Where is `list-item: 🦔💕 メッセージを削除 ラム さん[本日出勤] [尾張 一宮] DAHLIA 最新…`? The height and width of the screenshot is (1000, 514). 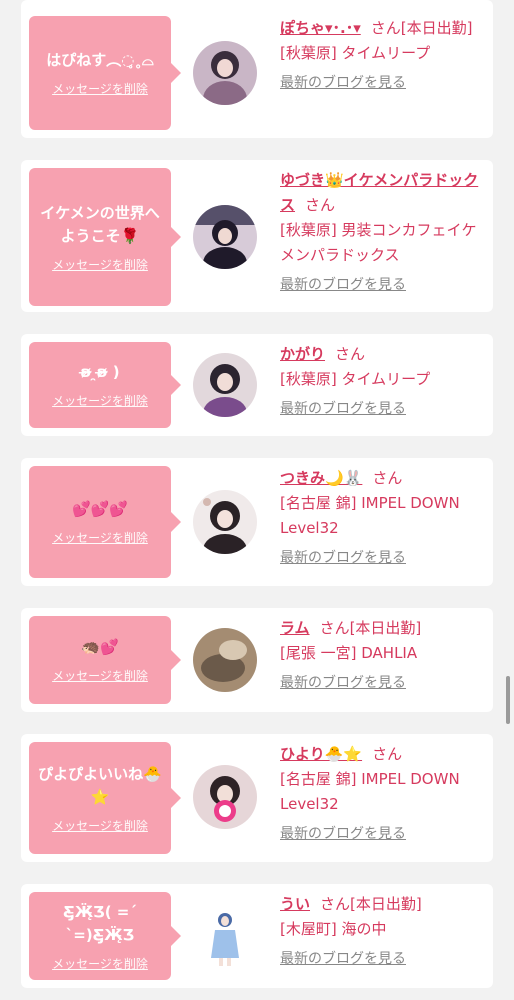
list-item: 🦔💕 メッセージを削除 ラム さん[本日出勤] [尾張 一宮] DAHLIA 最新… is located at coordinates (257, 660).